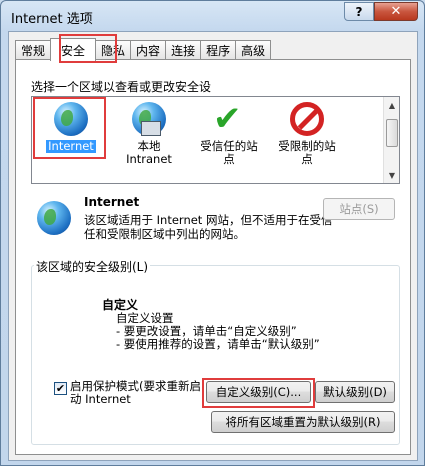 The height and width of the screenshot is (466, 425). Describe the element at coordinates (355, 392) in the screenshot. I see `default-level-button: 默认级别(D)` at that location.